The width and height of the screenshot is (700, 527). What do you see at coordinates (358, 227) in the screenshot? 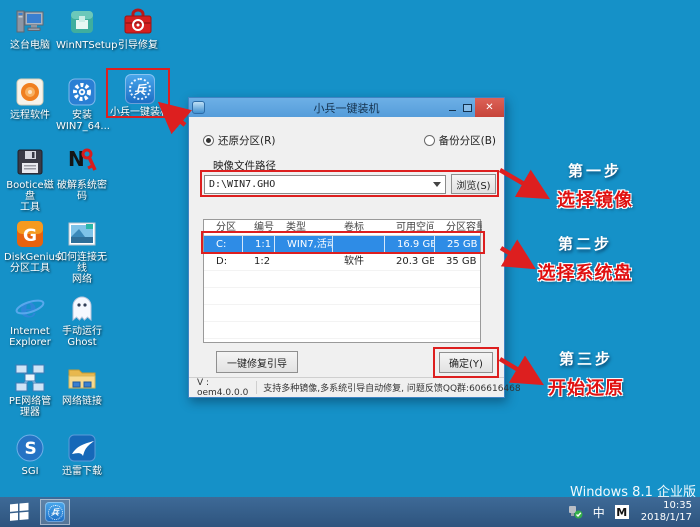
I see `col-volume-label: 卷标` at bounding box center [358, 227].